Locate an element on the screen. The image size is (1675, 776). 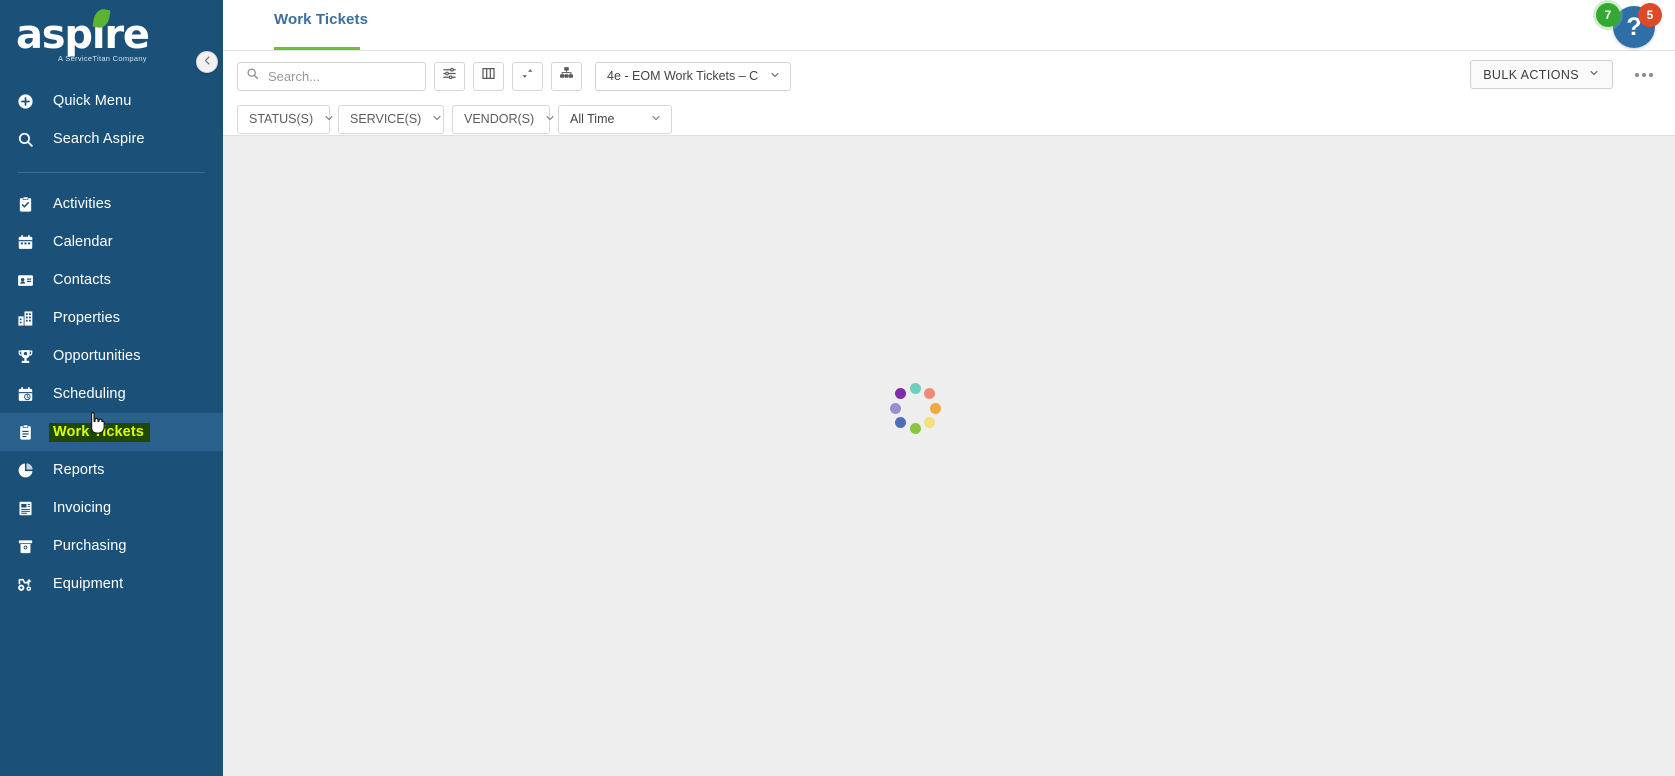
filter-status: STATUS(S) is located at coordinates (285, 119).